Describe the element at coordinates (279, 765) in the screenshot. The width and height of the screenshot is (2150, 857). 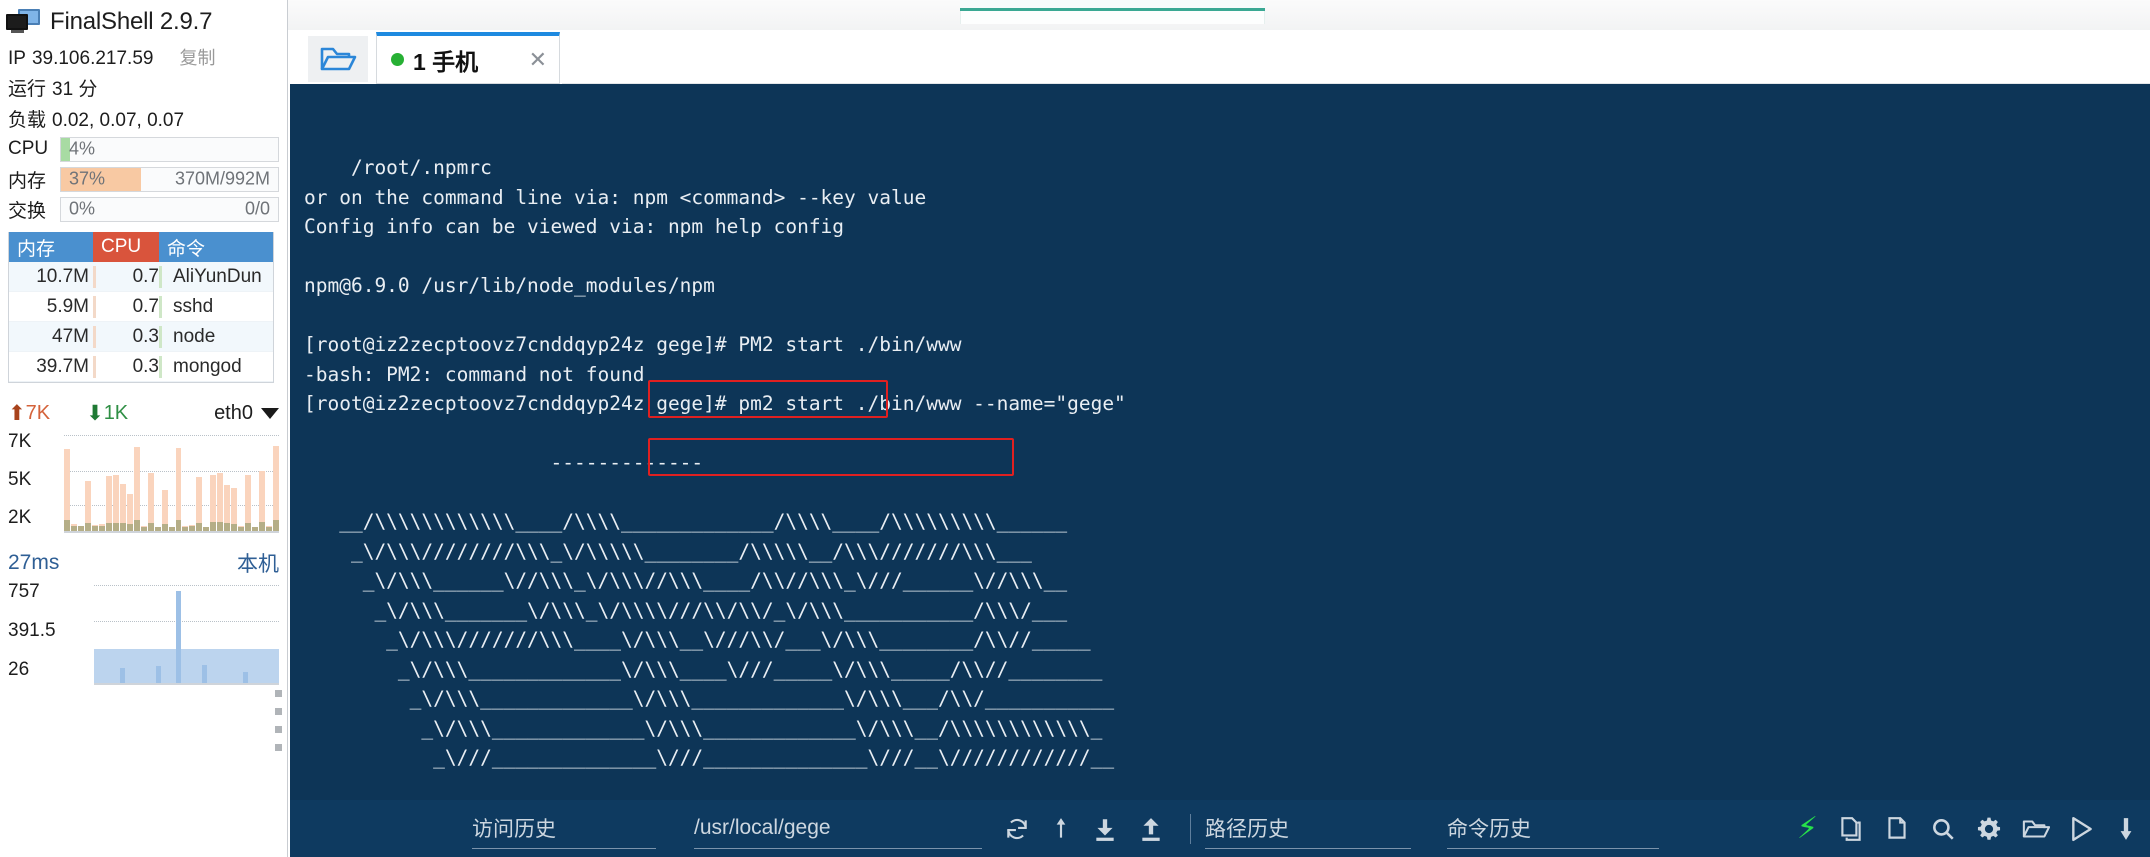
I see `sidebar-scrollbar` at that location.